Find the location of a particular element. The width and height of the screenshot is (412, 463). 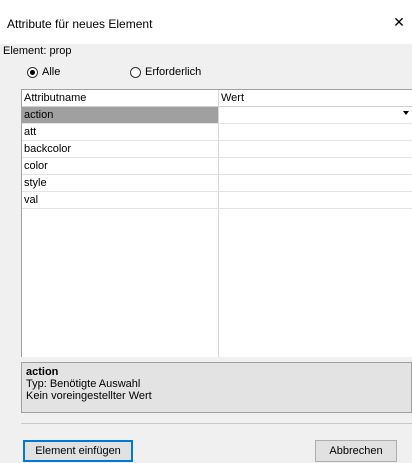

radio-unchecked-icon is located at coordinates (135, 72).